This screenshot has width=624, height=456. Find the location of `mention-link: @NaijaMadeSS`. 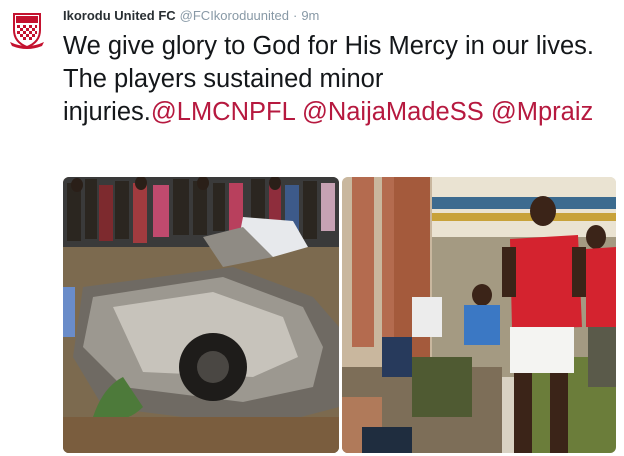

mention-link: @NaijaMadeSS is located at coordinates (393, 112).